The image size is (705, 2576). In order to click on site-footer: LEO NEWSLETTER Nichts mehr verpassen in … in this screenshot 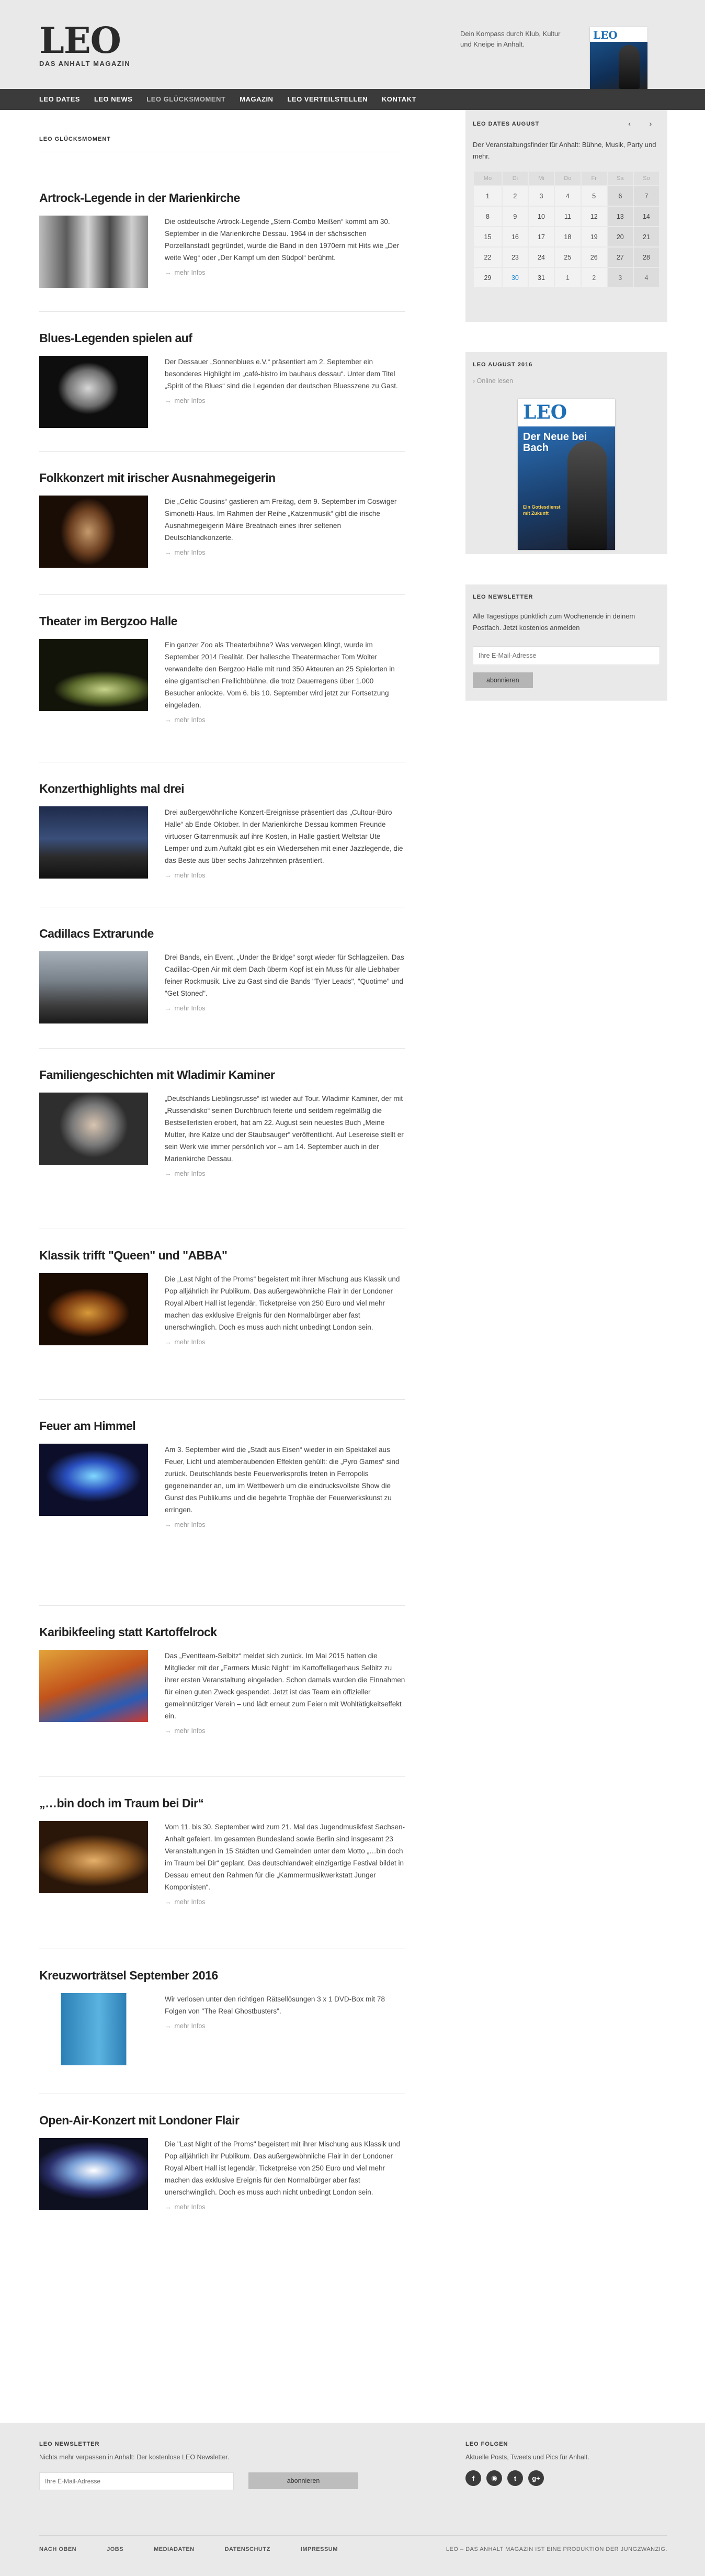, I will do `click(352, 2499)`.